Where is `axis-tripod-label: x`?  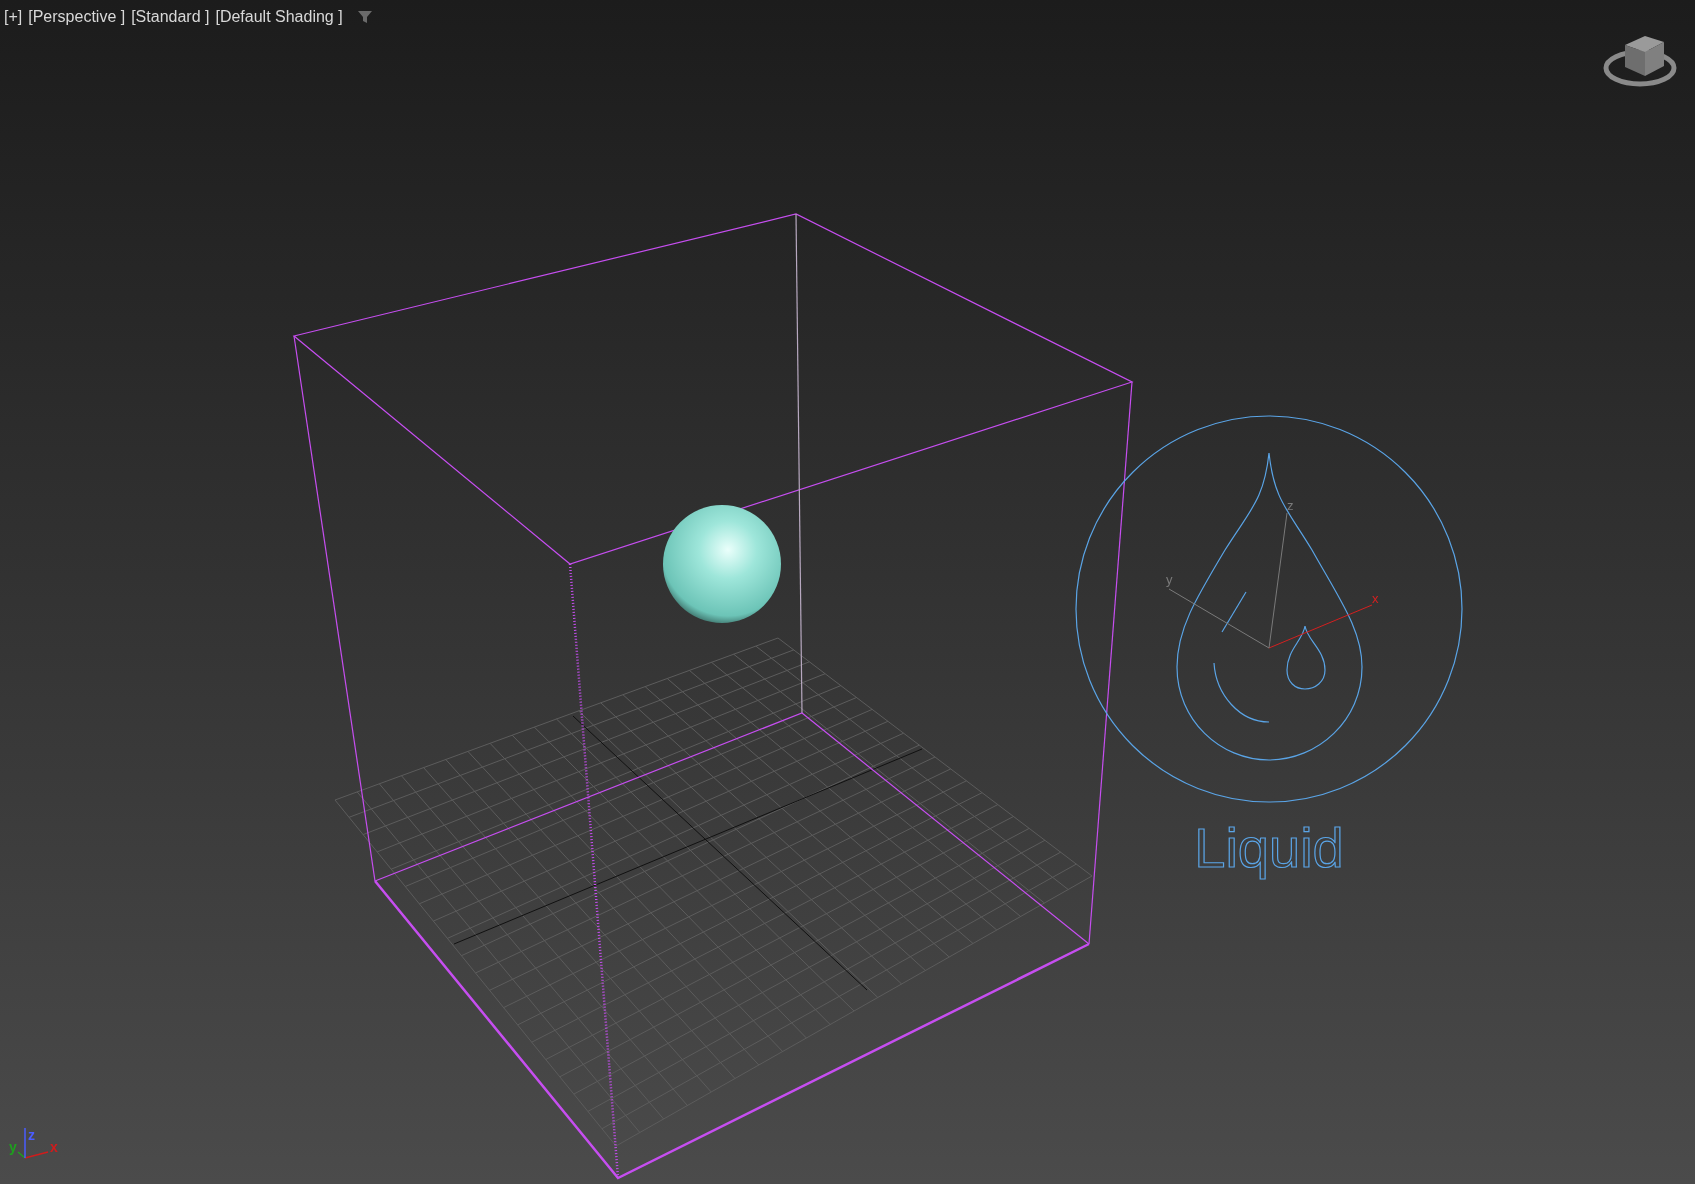 axis-tripod-label: x is located at coordinates (54, 1147).